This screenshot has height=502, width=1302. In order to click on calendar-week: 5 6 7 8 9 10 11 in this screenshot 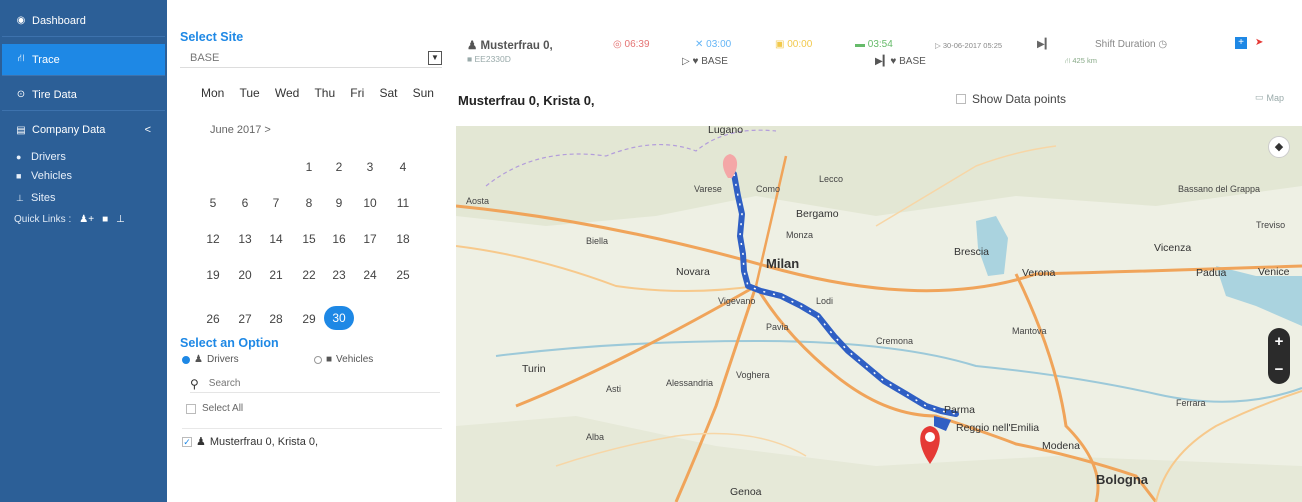, I will do `click(310, 206)`.